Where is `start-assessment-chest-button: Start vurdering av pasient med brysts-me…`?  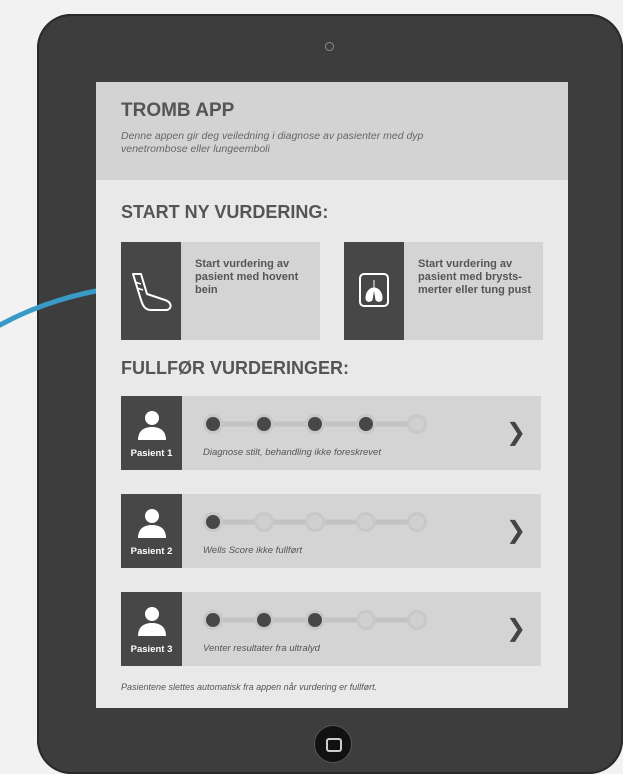
start-assessment-chest-button: Start vurdering av pasient med brysts-me… is located at coordinates (443, 291).